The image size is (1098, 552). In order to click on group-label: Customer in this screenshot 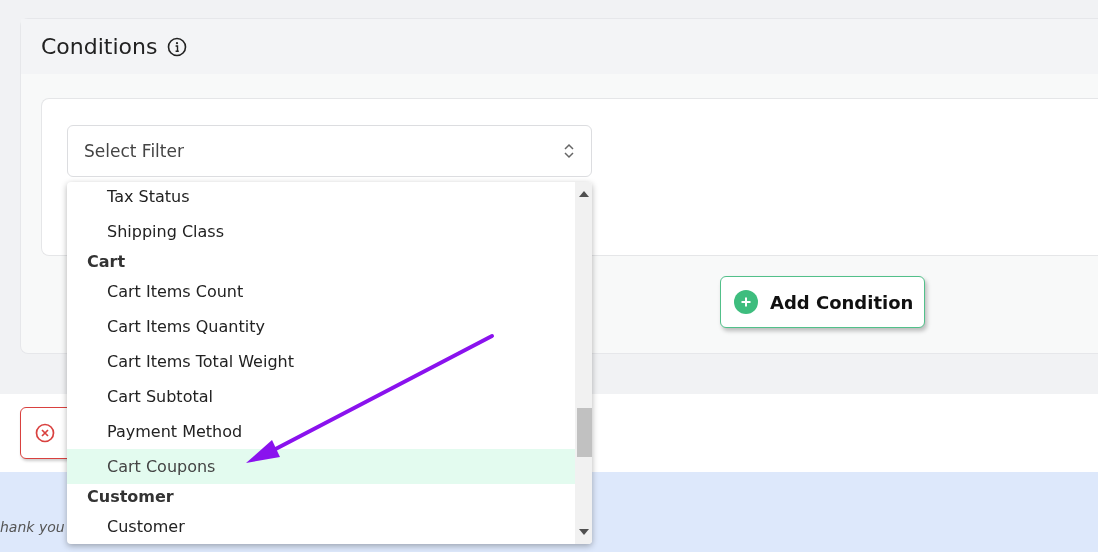, I will do `click(130, 497)`.